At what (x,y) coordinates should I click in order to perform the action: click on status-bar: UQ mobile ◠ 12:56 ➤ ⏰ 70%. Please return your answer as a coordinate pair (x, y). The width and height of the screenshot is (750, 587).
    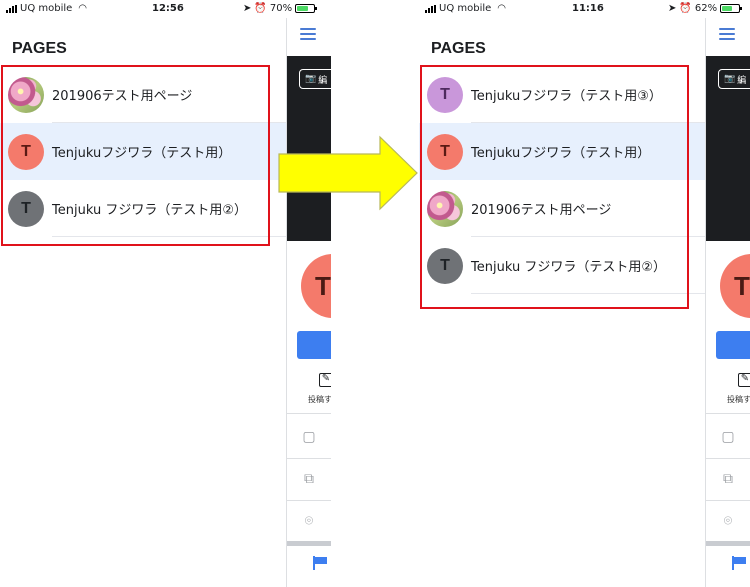
    Looking at the image, I should click on (165, 9).